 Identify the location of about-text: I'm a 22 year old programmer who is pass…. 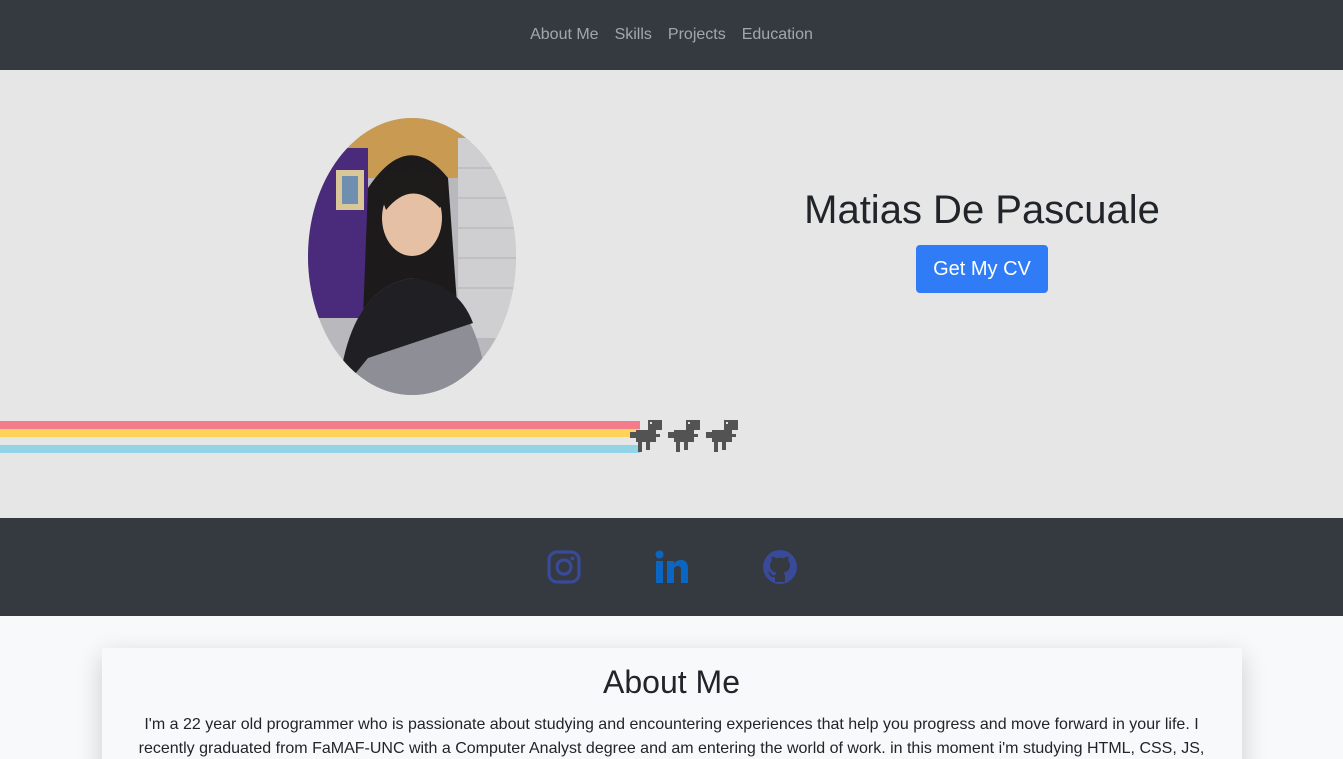
(671, 736).